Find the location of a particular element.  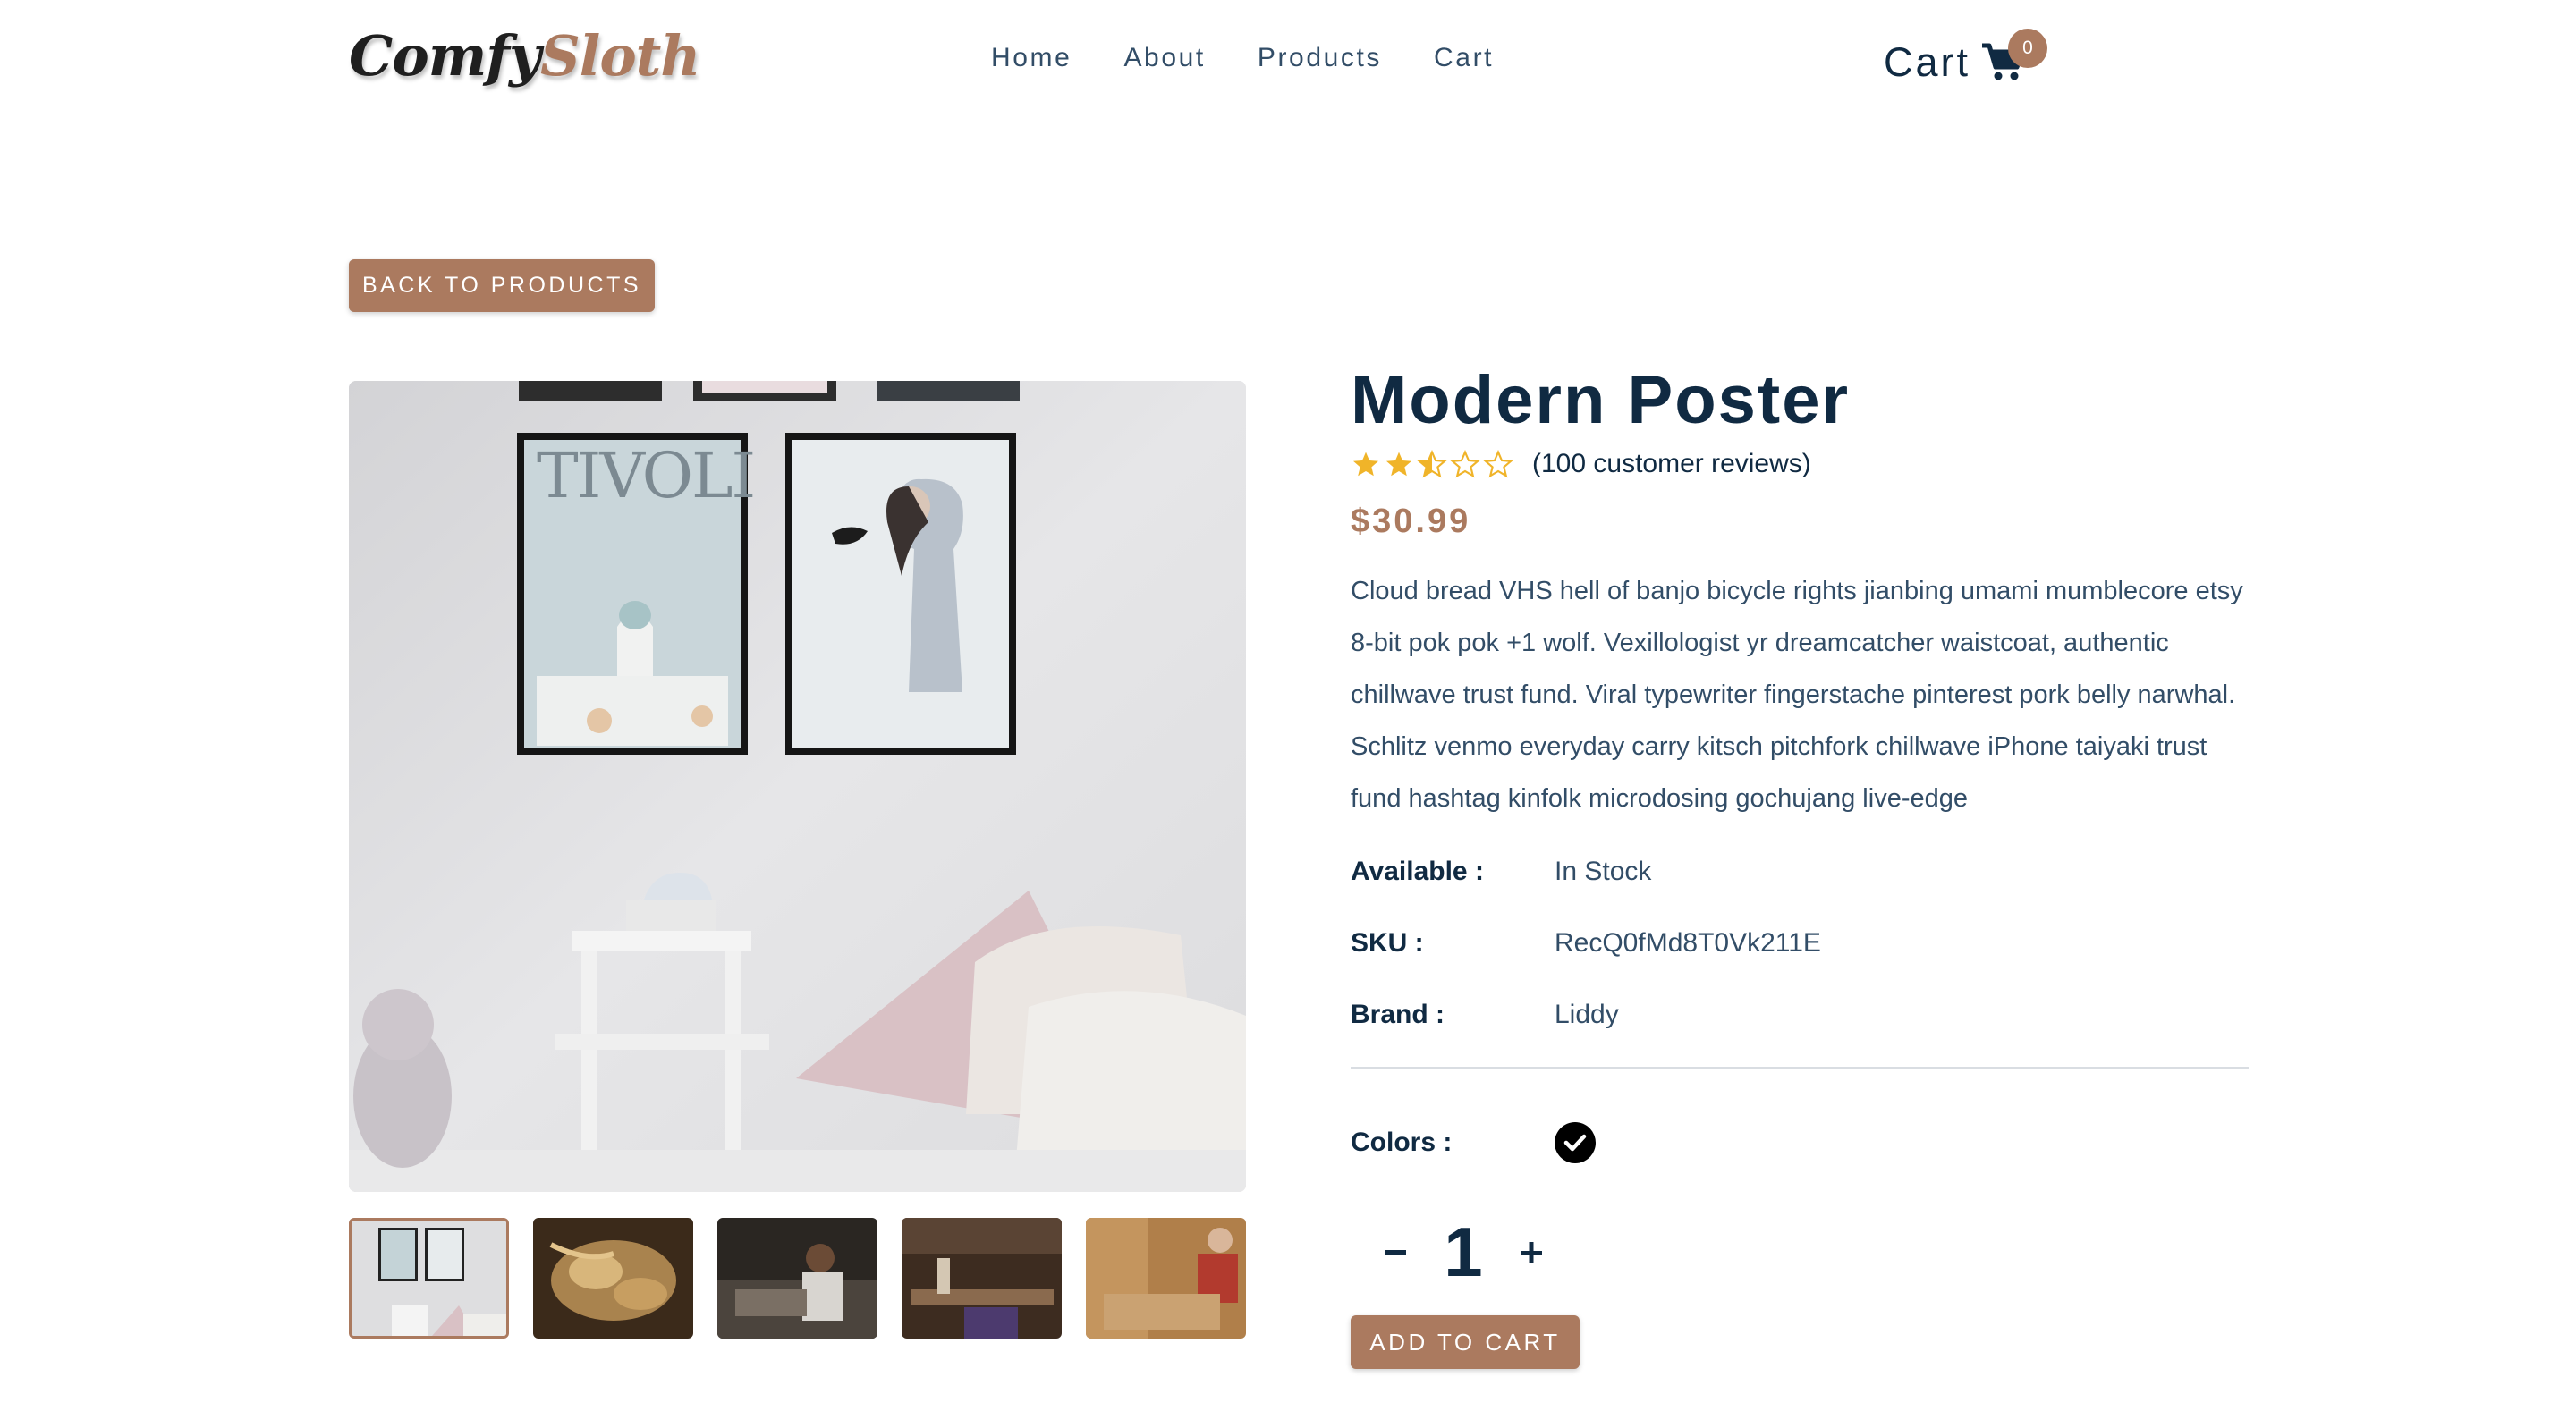

color-swatch-black is located at coordinates (1575, 1142).